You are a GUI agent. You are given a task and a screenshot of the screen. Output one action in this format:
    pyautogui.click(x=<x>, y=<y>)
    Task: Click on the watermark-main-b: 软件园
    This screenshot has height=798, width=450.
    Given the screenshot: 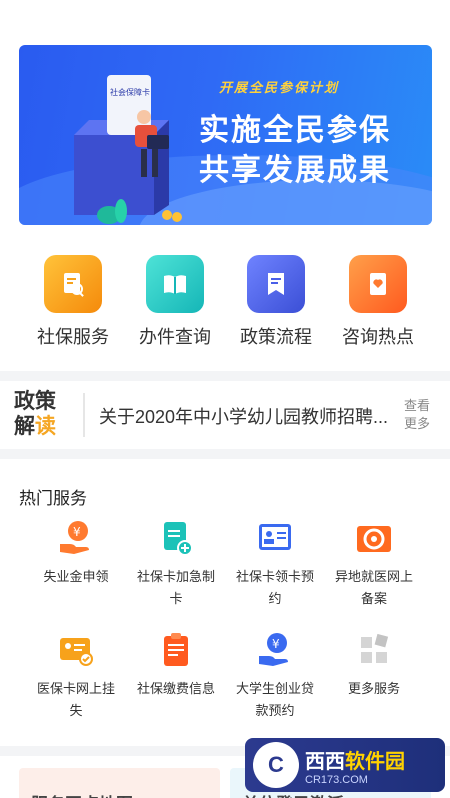 What is the action you would take?
    pyautogui.click(x=375, y=761)
    